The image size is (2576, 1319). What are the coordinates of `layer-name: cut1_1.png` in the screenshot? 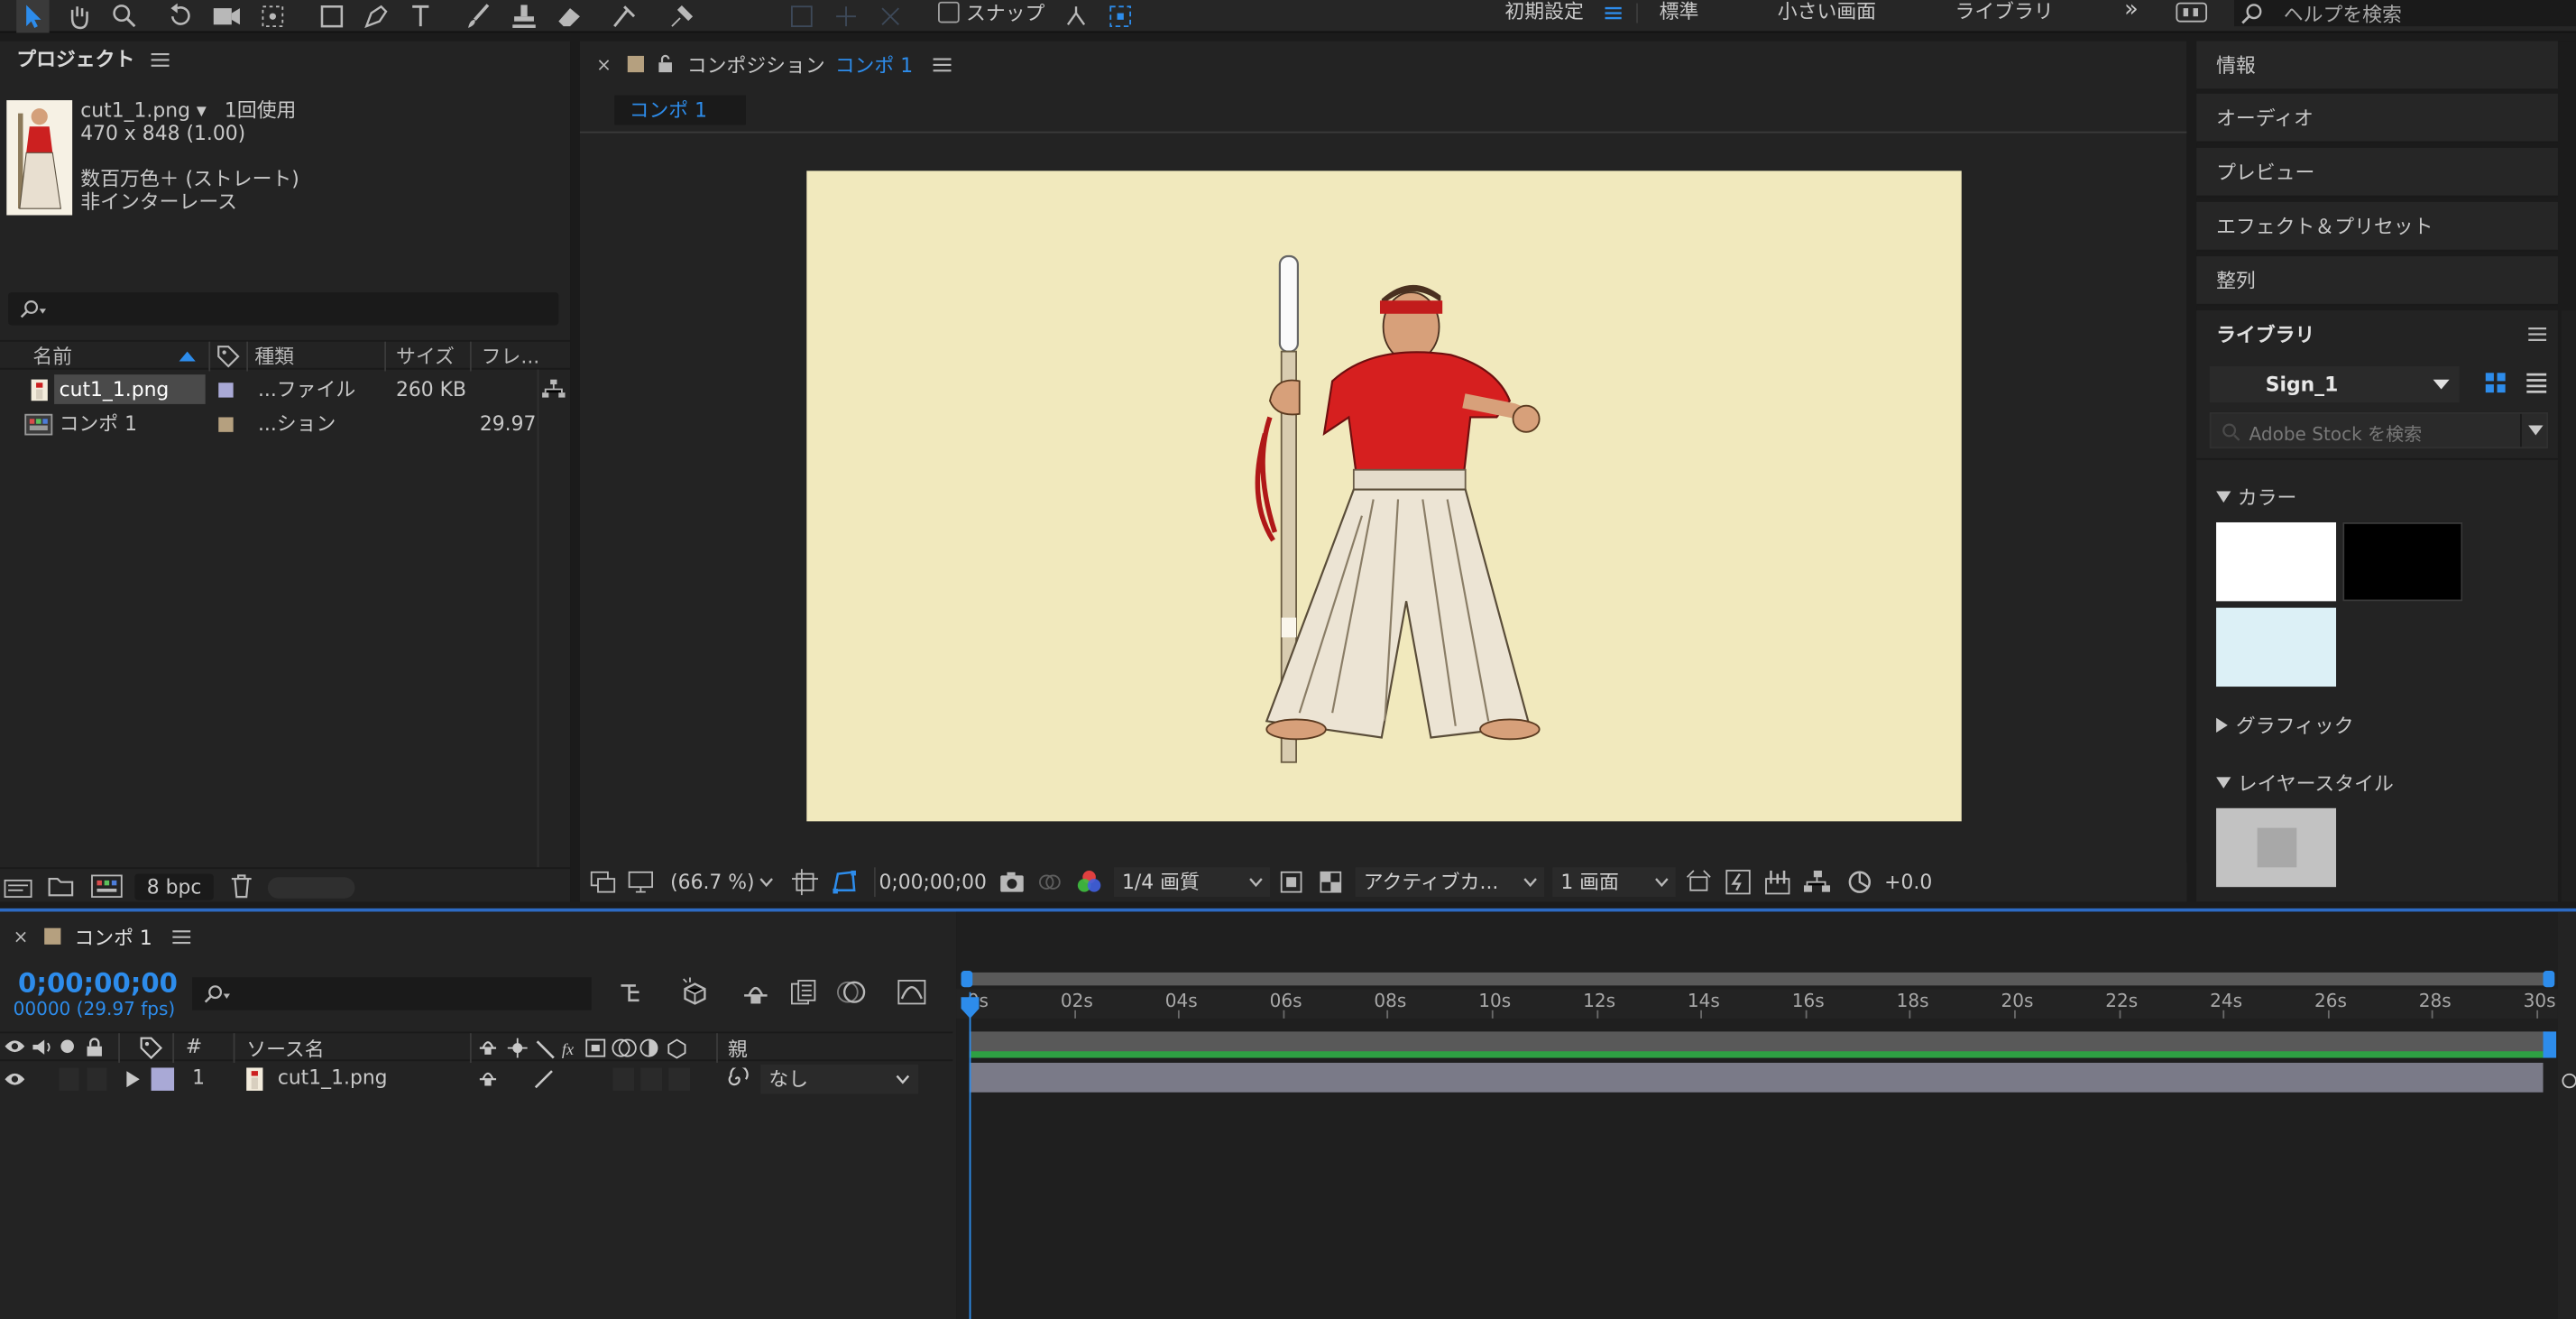 It's located at (333, 1077).